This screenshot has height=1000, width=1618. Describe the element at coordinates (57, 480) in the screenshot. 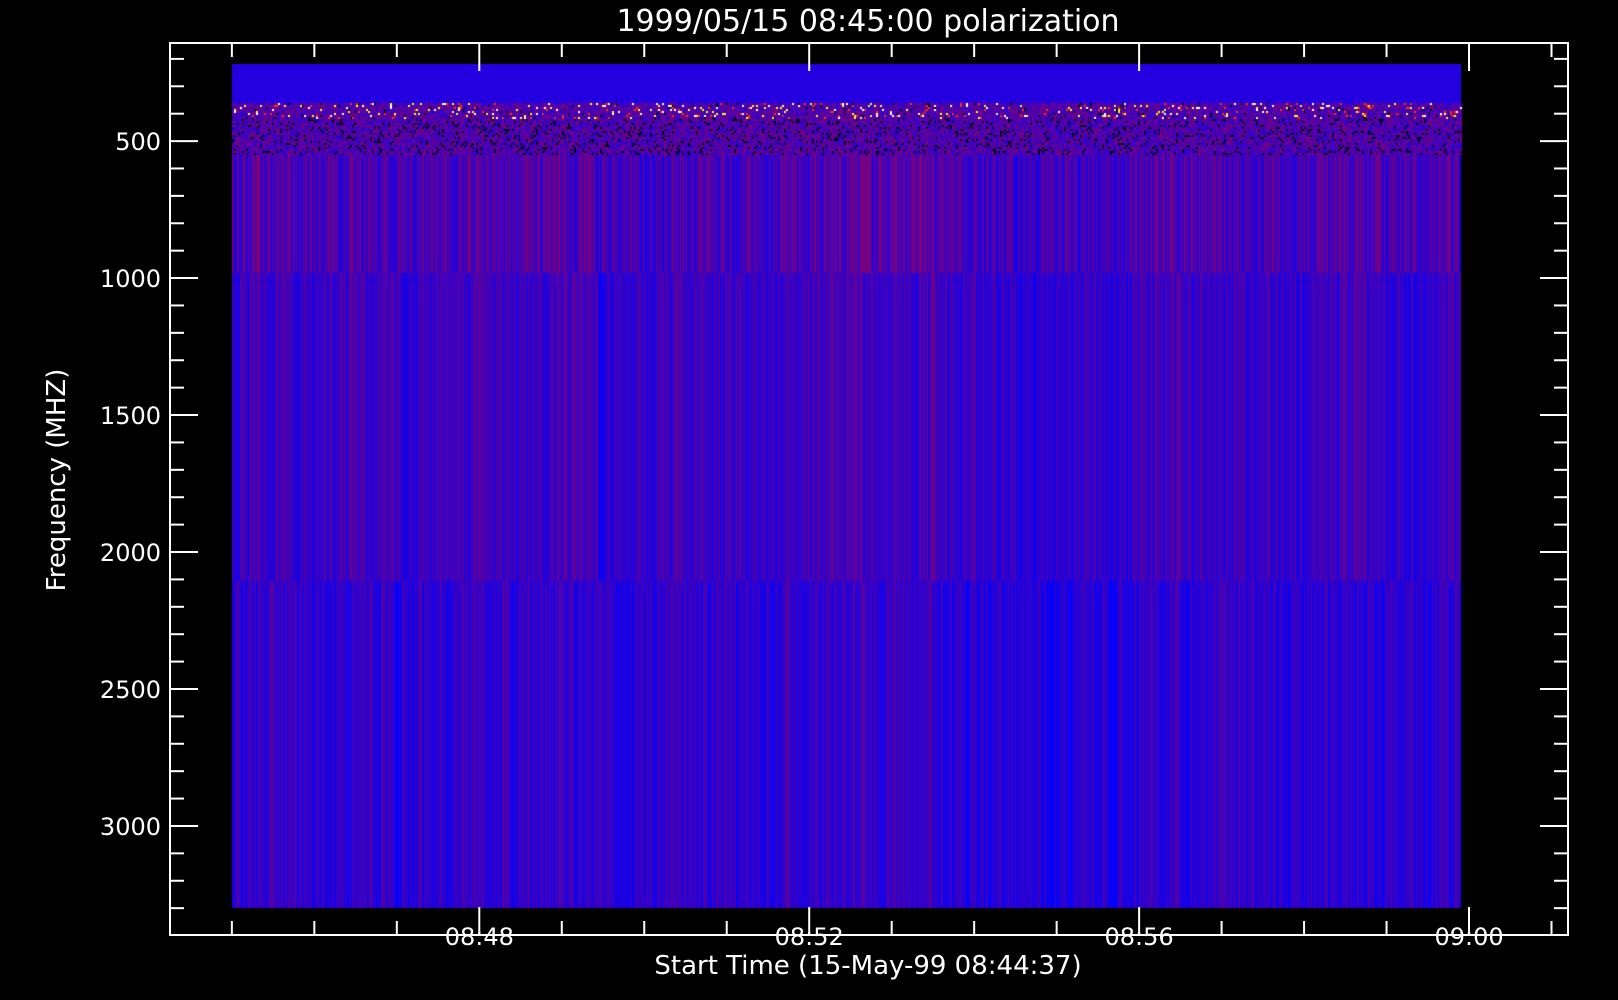

I see `y-axis-label: Frequency (MHZ)` at that location.